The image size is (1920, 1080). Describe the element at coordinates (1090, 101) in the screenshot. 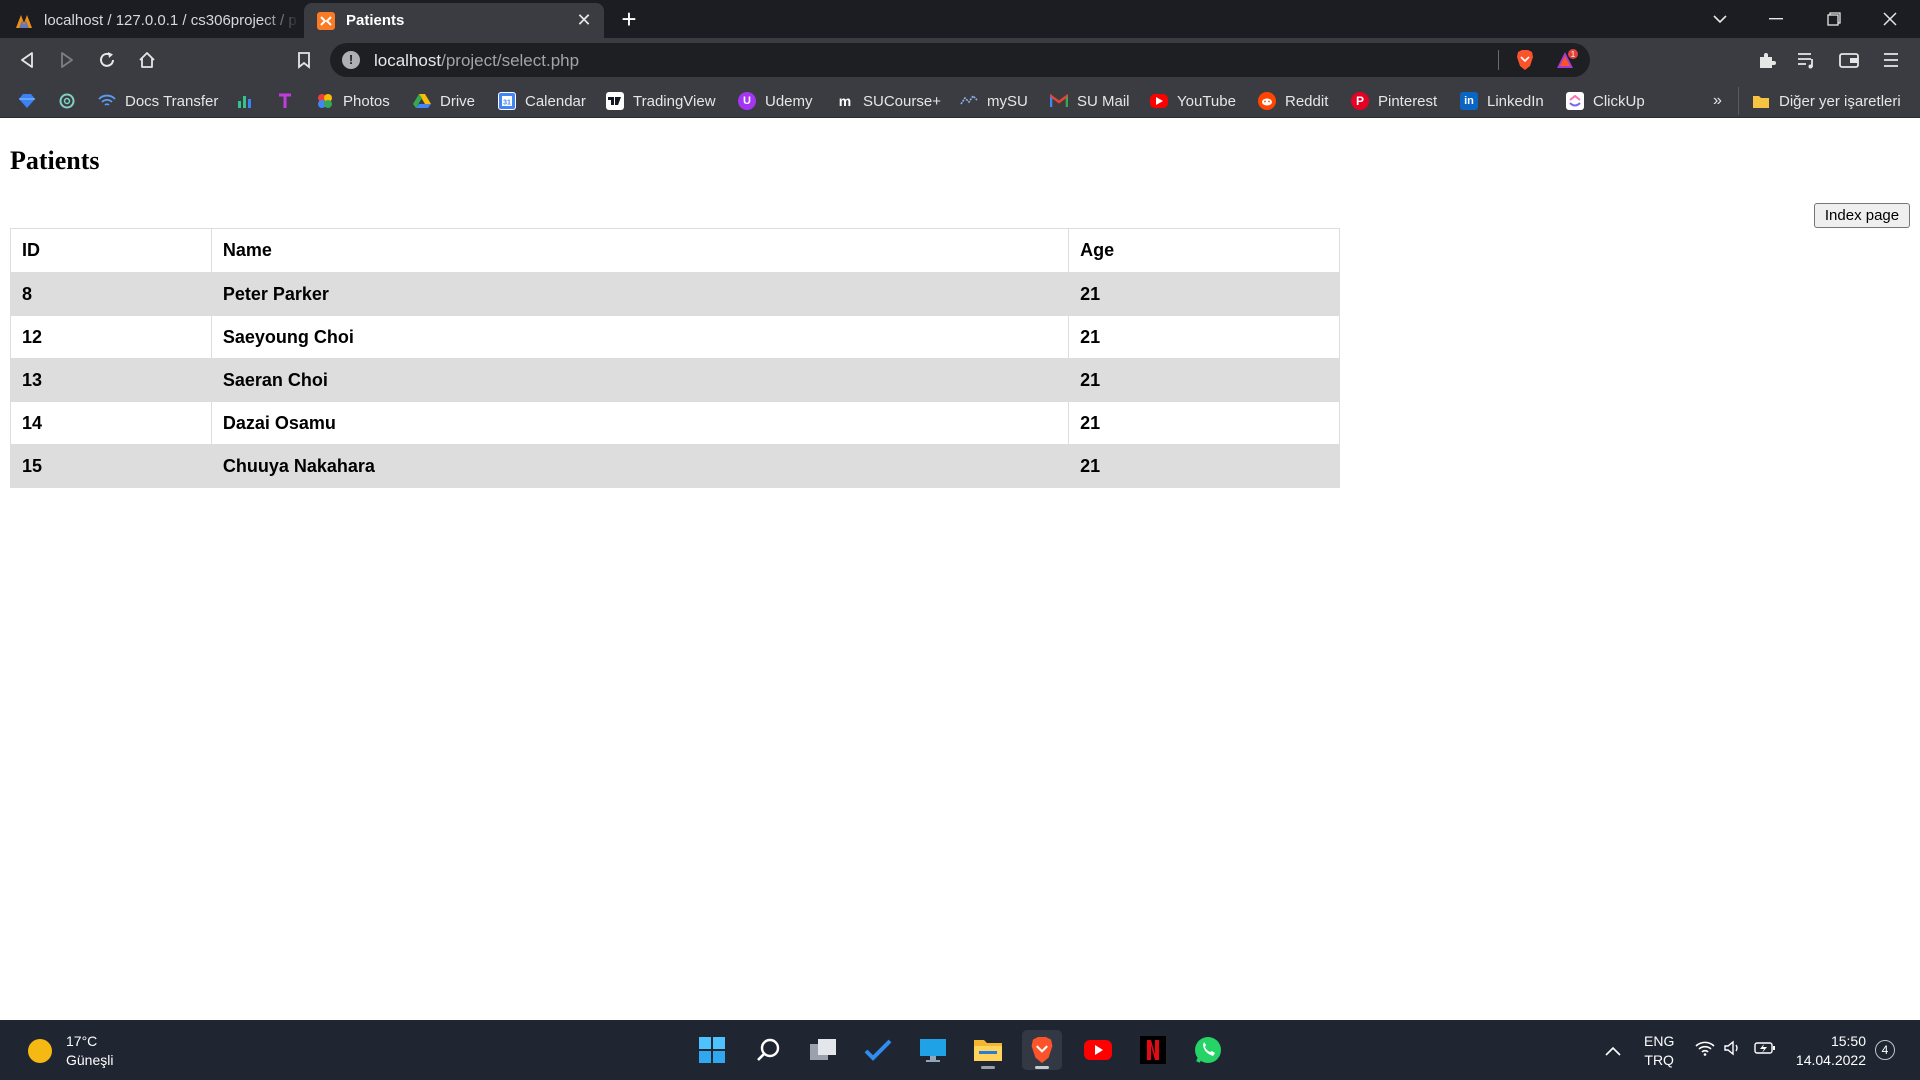

I see `bookmark-su-mail: SU Mail` at that location.